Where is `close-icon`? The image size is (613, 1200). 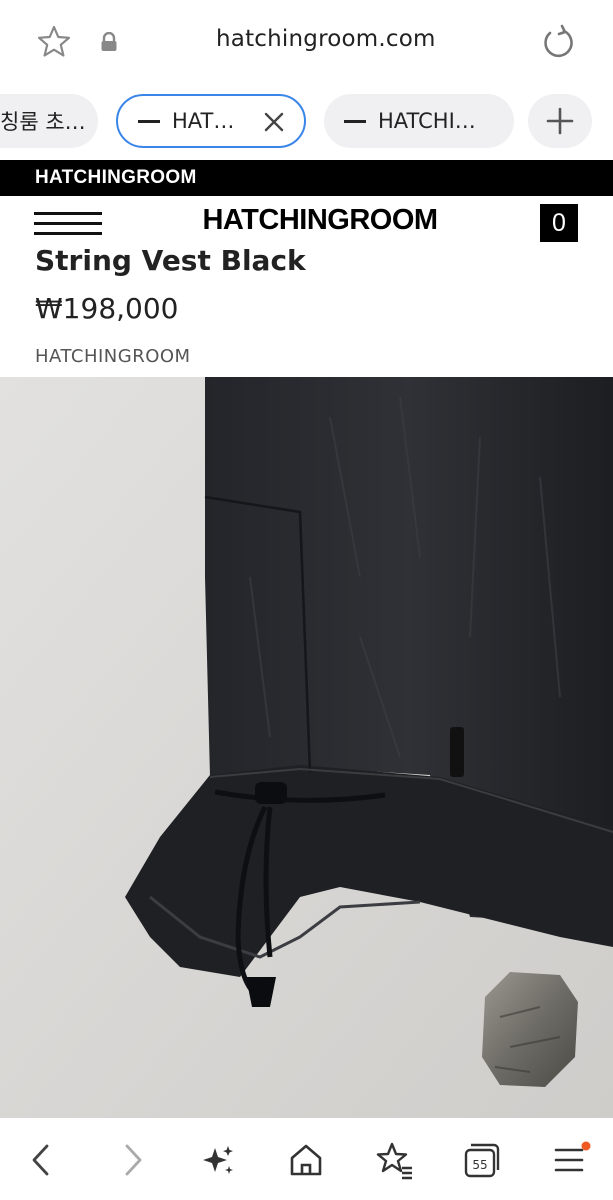
close-icon is located at coordinates (274, 122).